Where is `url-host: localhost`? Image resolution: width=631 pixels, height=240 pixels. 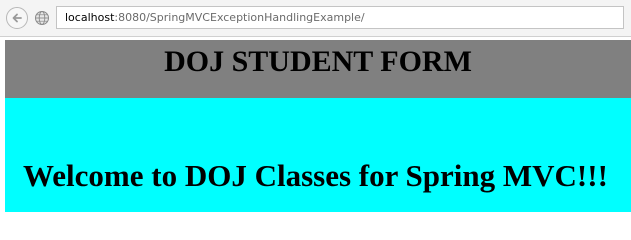 url-host: localhost is located at coordinates (90, 17).